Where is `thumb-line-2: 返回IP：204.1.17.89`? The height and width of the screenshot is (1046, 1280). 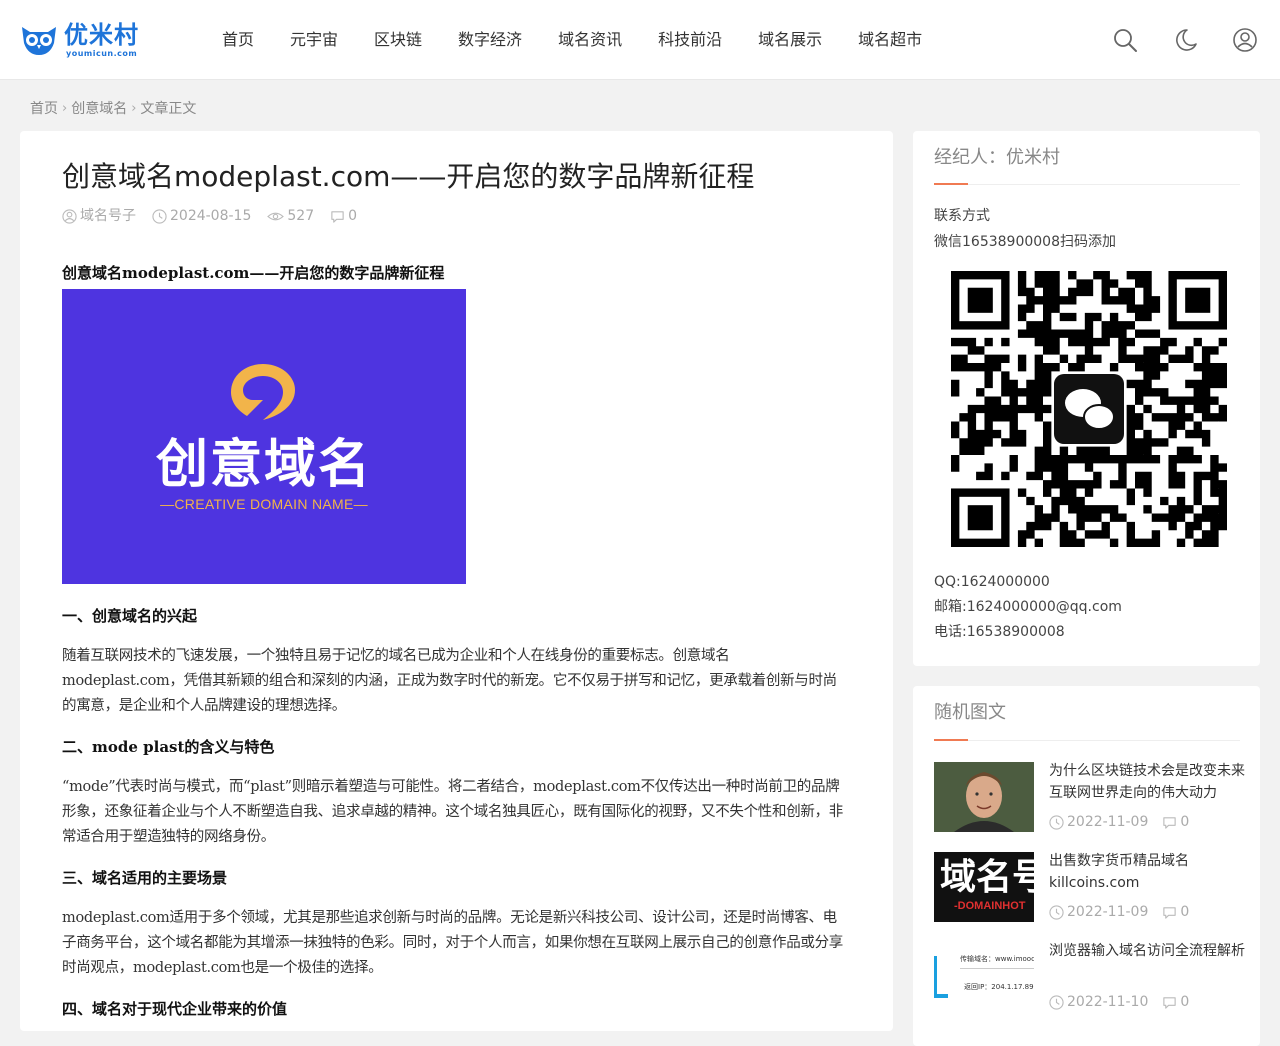
thumb-line-2: 返回IP：204.1.17.89 is located at coordinates (999, 987).